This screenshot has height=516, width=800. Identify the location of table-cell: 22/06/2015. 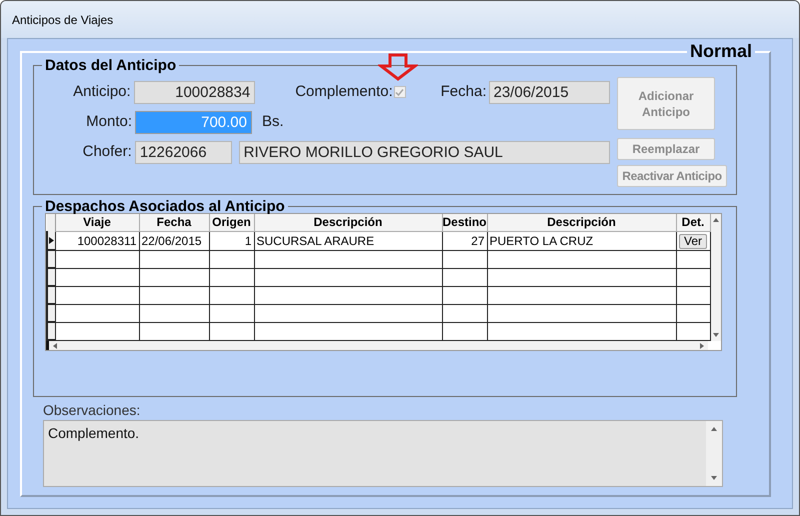
(174, 240).